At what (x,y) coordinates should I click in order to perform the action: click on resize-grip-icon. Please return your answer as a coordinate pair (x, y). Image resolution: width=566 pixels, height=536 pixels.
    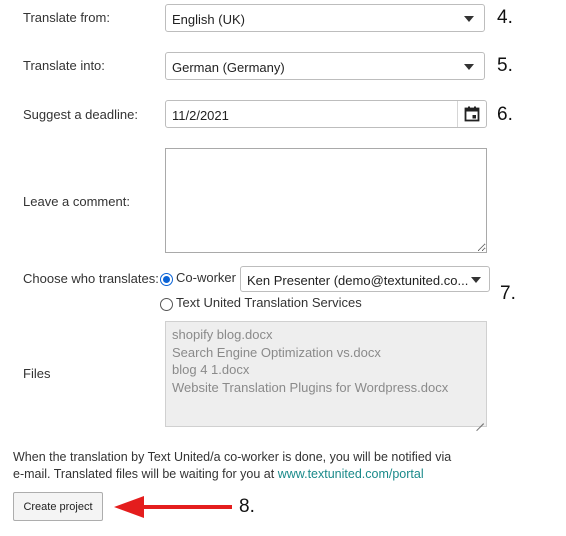
    Looking at the image, I should click on (480, 420).